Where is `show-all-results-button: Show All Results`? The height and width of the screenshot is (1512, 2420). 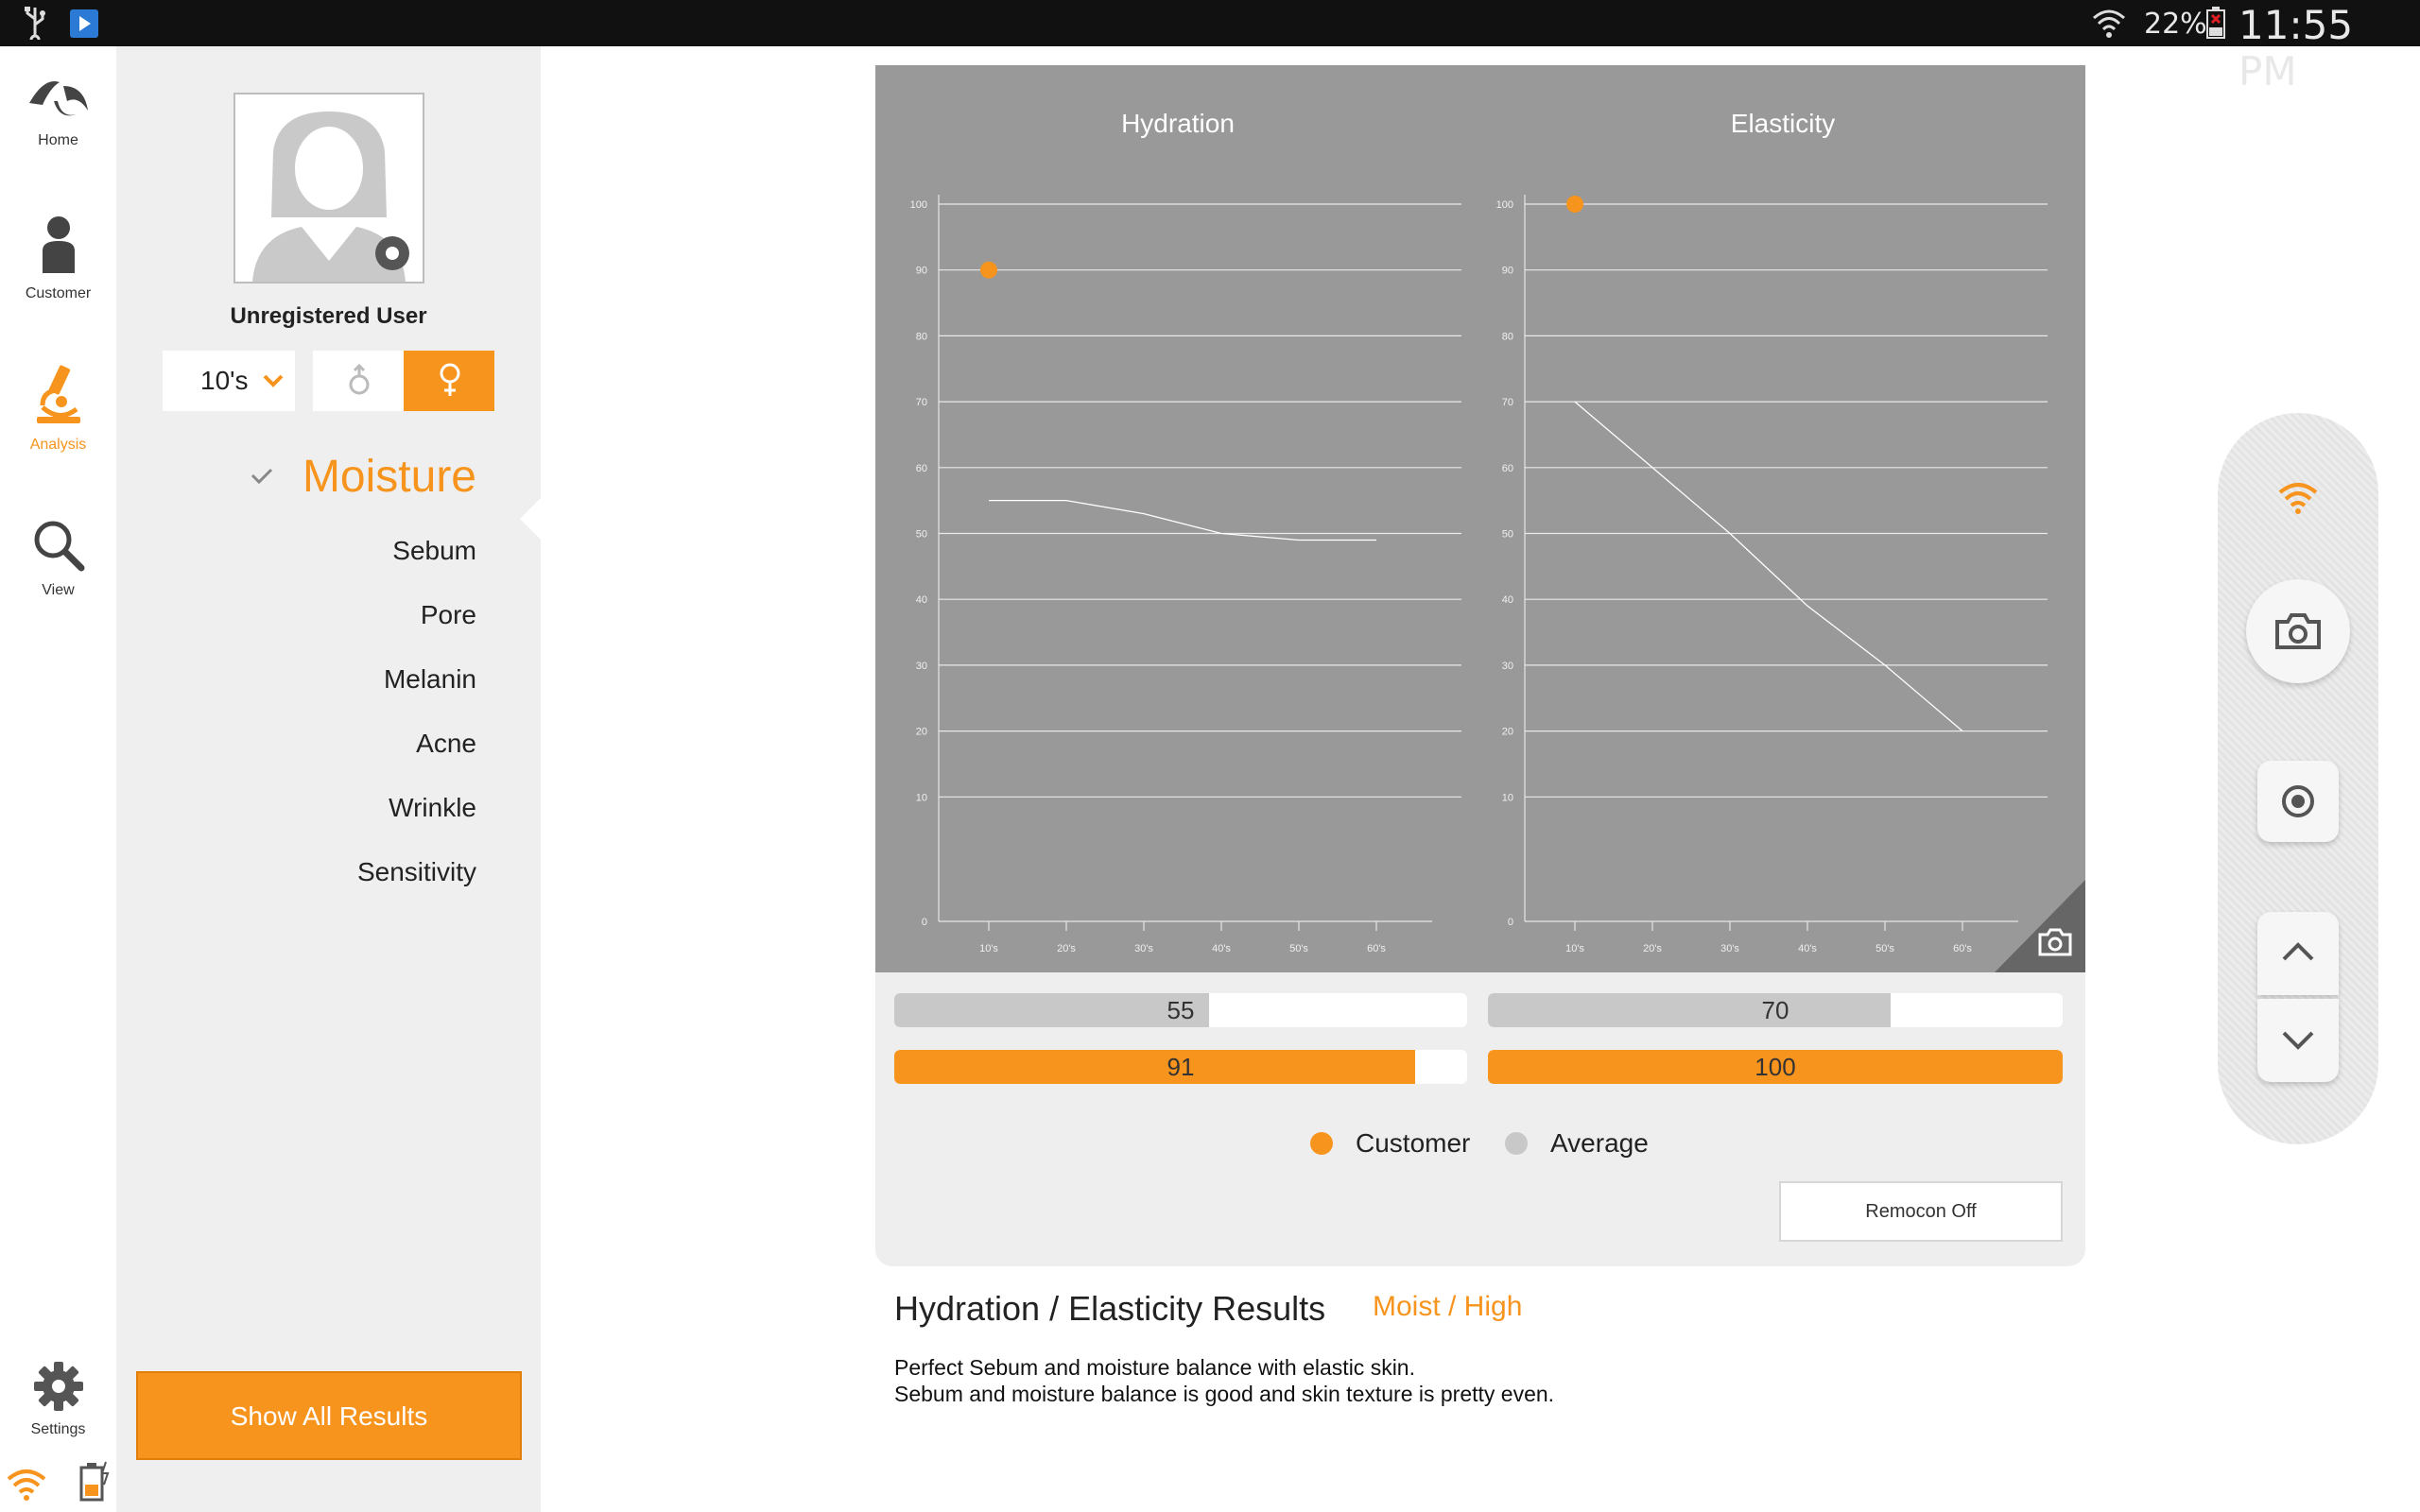 show-all-results-button: Show All Results is located at coordinates (329, 1415).